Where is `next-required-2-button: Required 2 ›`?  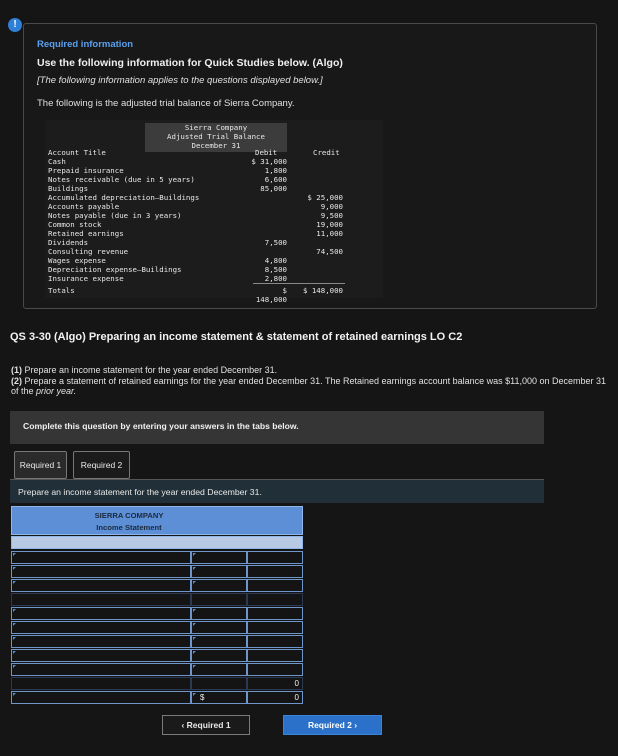
next-required-2-button: Required 2 › is located at coordinates (332, 725).